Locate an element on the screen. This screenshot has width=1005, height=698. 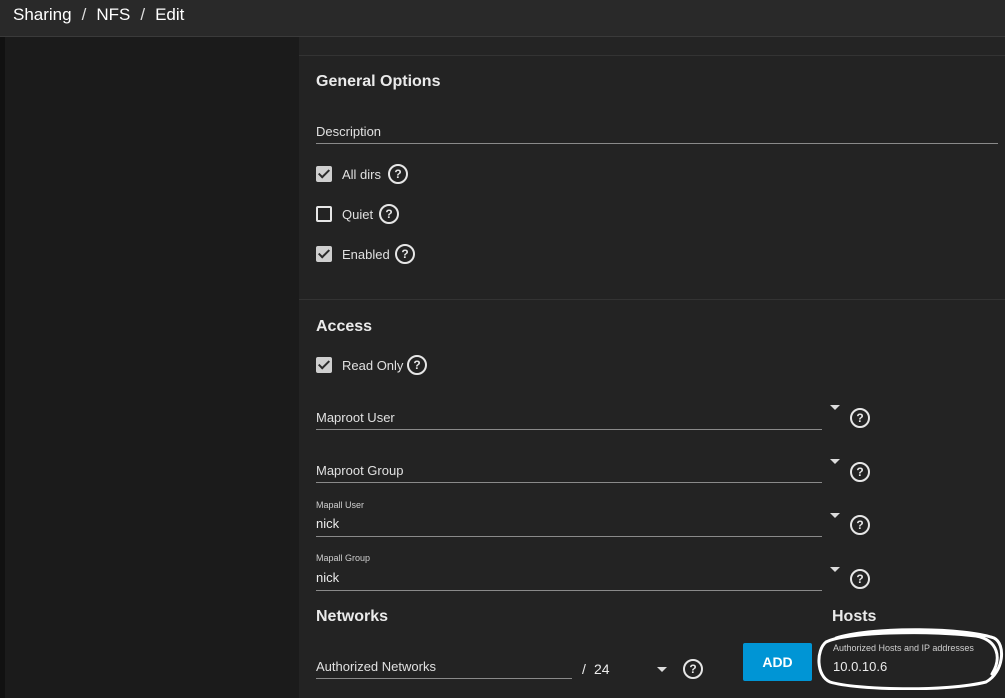
access-title: Access is located at coordinates (344, 326).